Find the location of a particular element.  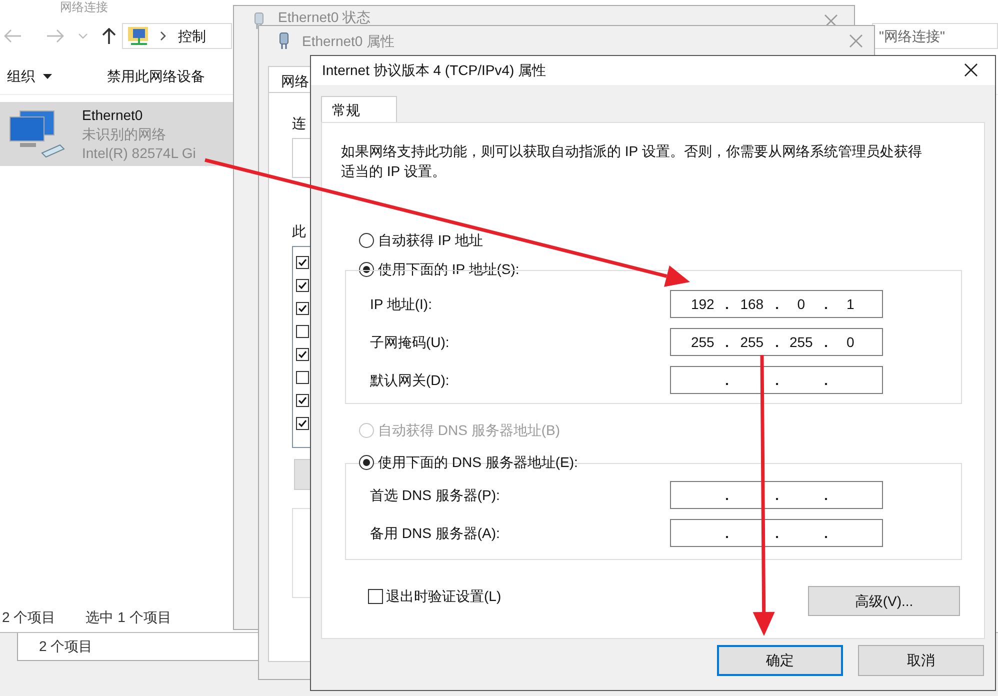

toolbar-button: 禁用此网络设备 is located at coordinates (156, 76).